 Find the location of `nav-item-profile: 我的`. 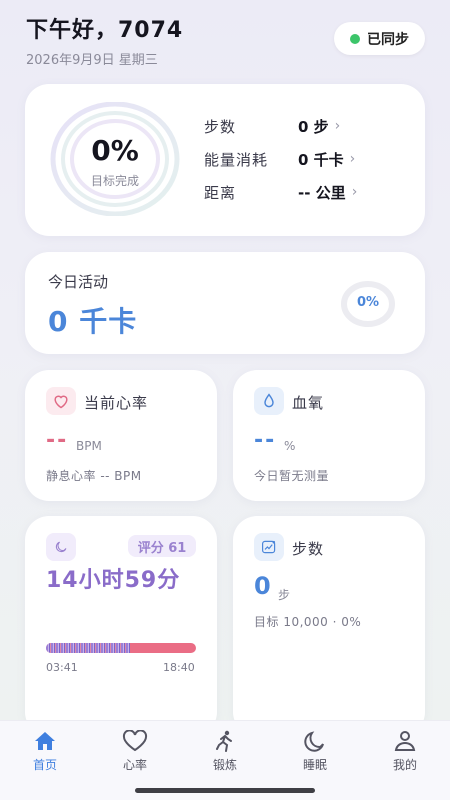

nav-item-profile: 我的 is located at coordinates (405, 751).